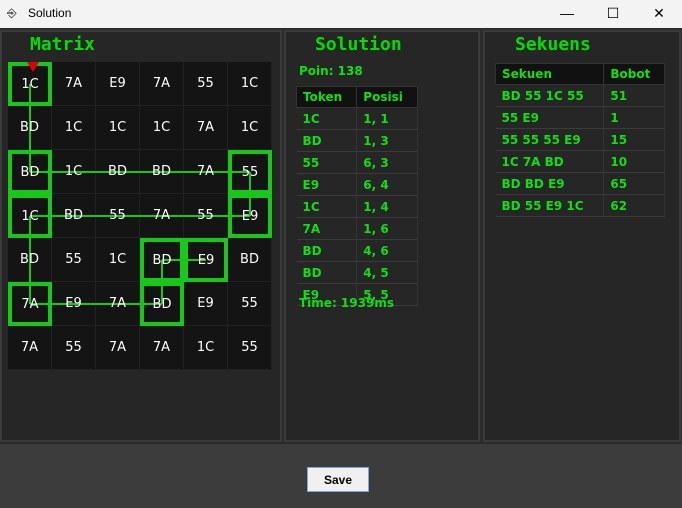 The image size is (682, 508). Describe the element at coordinates (338, 479) in the screenshot. I see `save-button: Save` at that location.